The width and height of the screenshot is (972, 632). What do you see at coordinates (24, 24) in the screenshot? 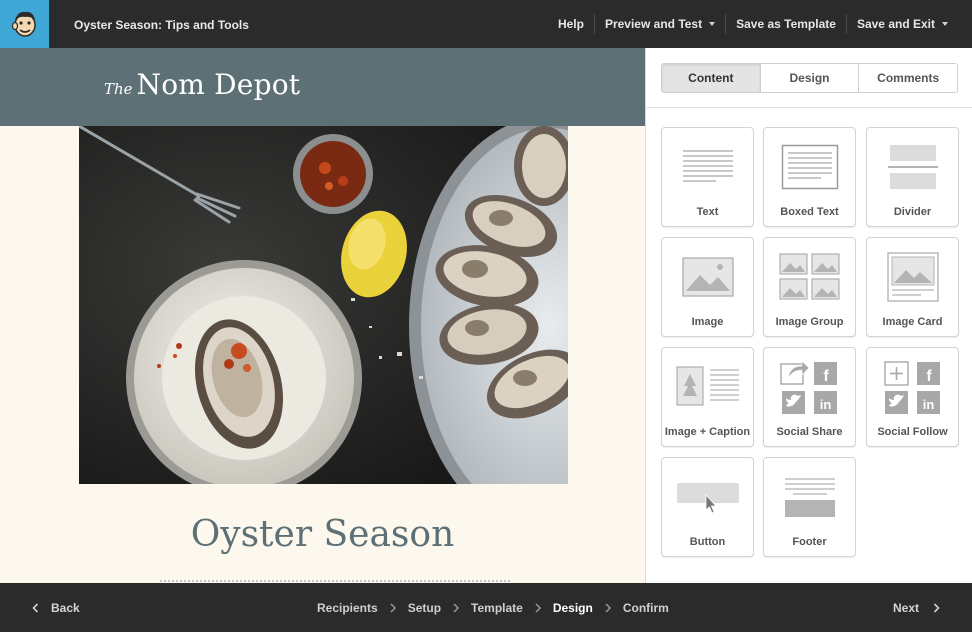
I see `mailchimp-logo-icon` at bounding box center [24, 24].